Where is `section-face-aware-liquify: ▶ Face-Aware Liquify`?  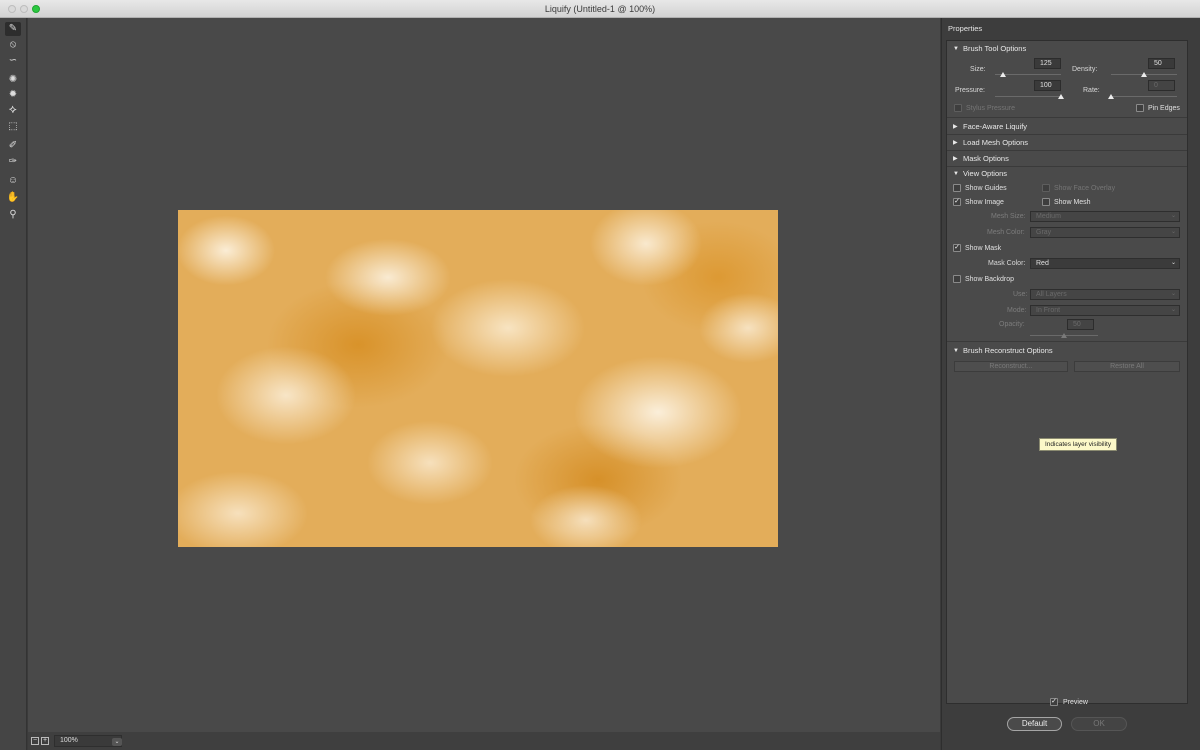 section-face-aware-liquify: ▶ Face-Aware Liquify is located at coordinates (990, 126).